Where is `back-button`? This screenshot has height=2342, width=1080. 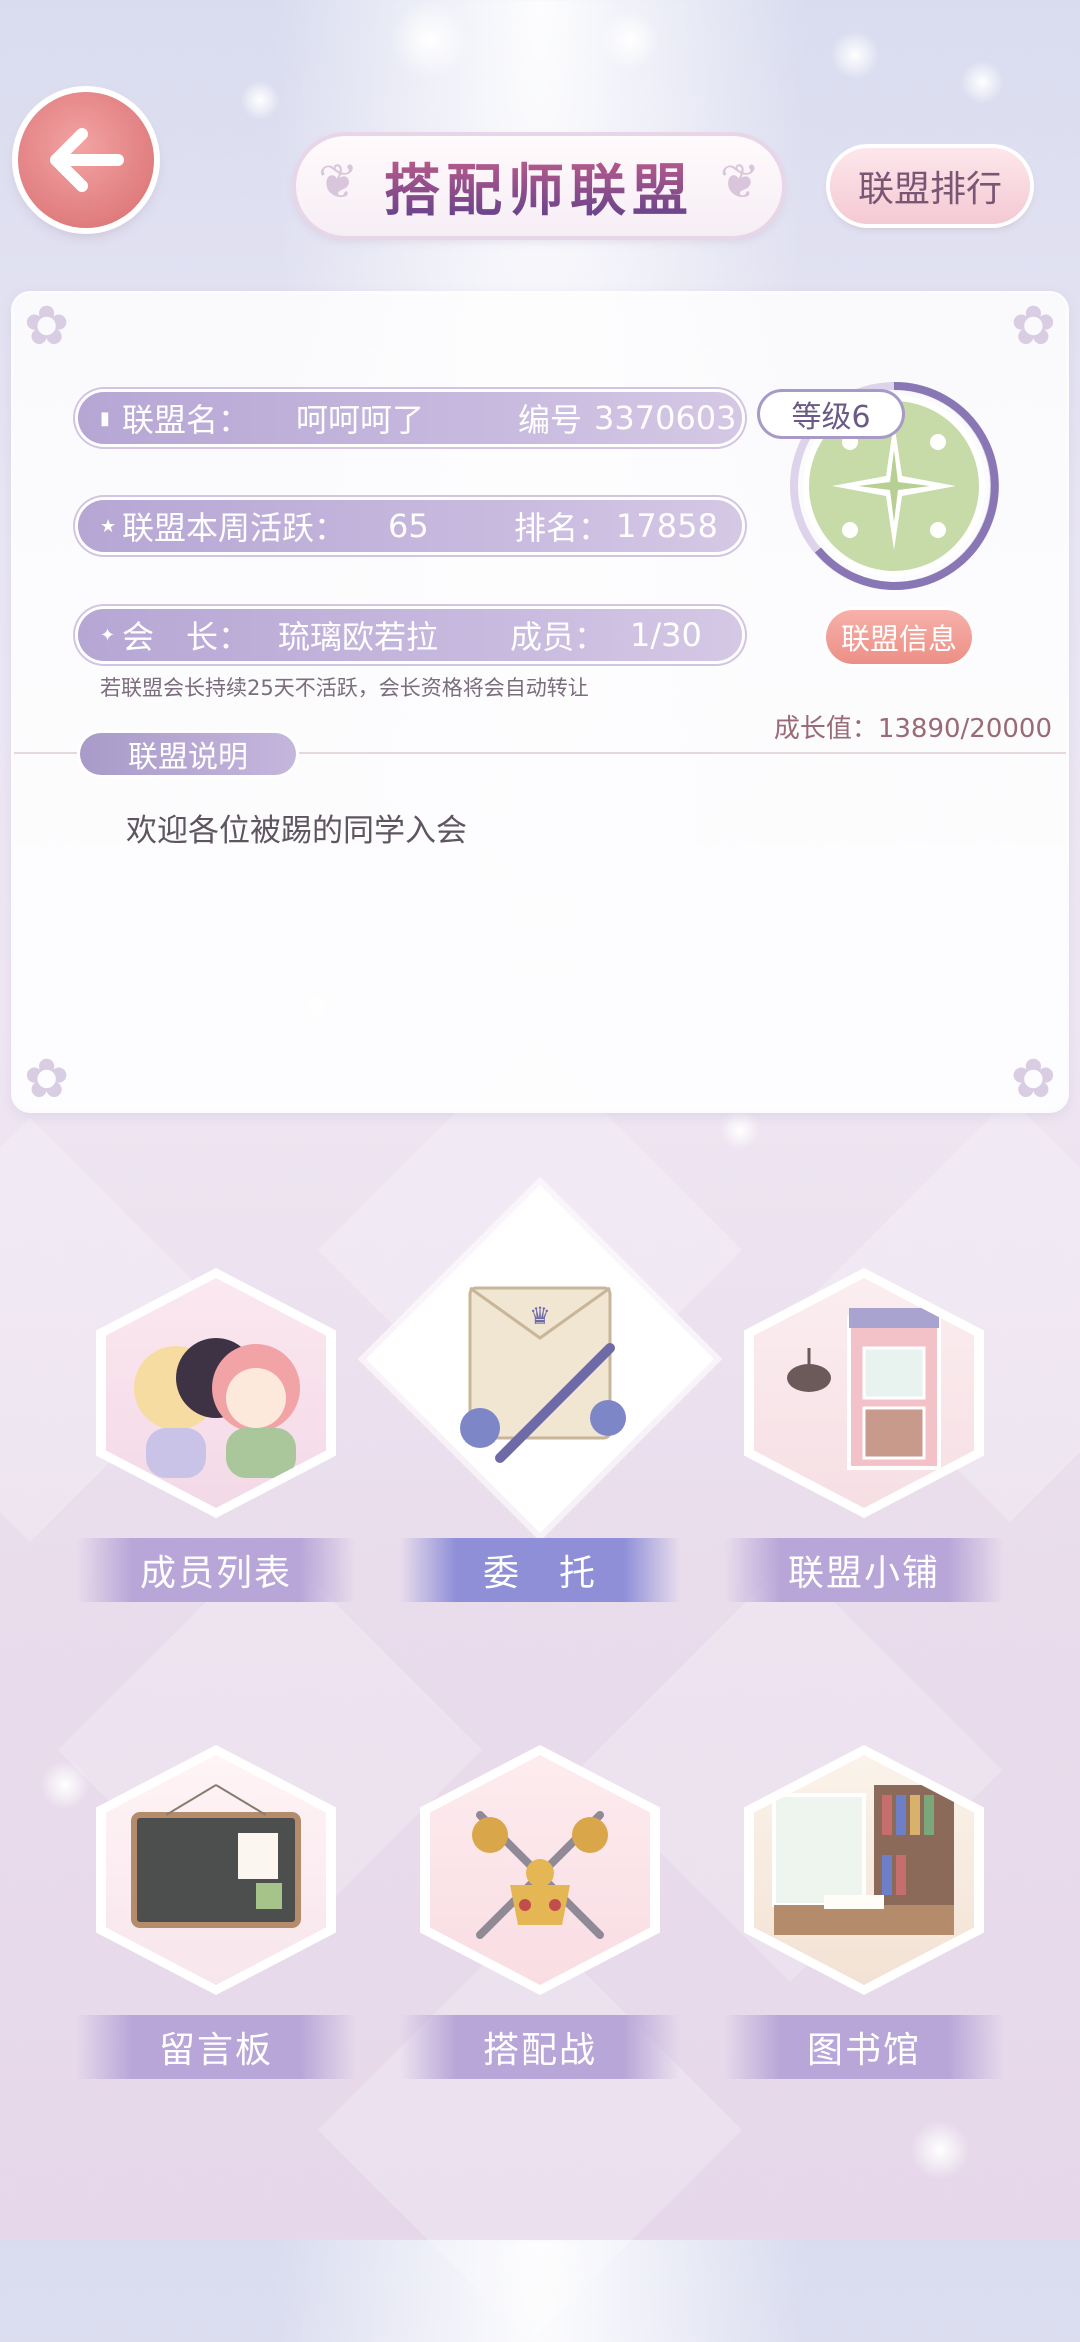 back-button is located at coordinates (86, 160).